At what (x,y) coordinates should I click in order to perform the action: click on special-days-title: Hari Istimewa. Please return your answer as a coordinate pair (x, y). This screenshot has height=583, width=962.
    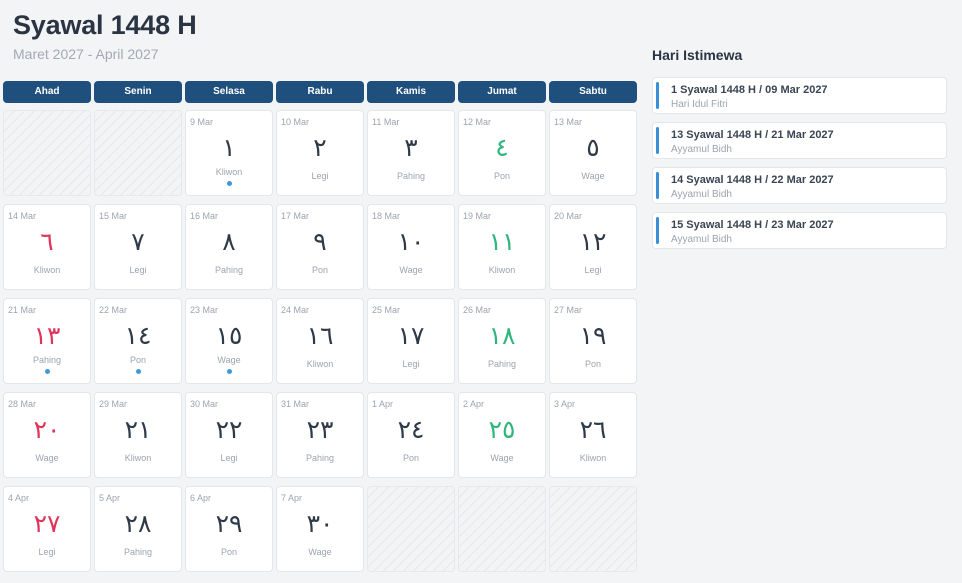
    Looking at the image, I should click on (697, 55).